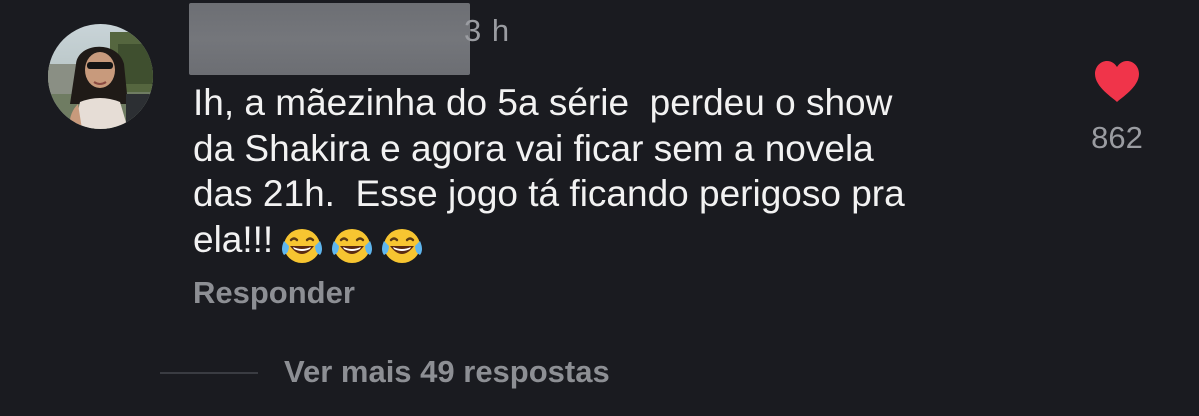 Image resolution: width=1199 pixels, height=416 pixels. I want to click on avatar-photo, so click(100, 76).